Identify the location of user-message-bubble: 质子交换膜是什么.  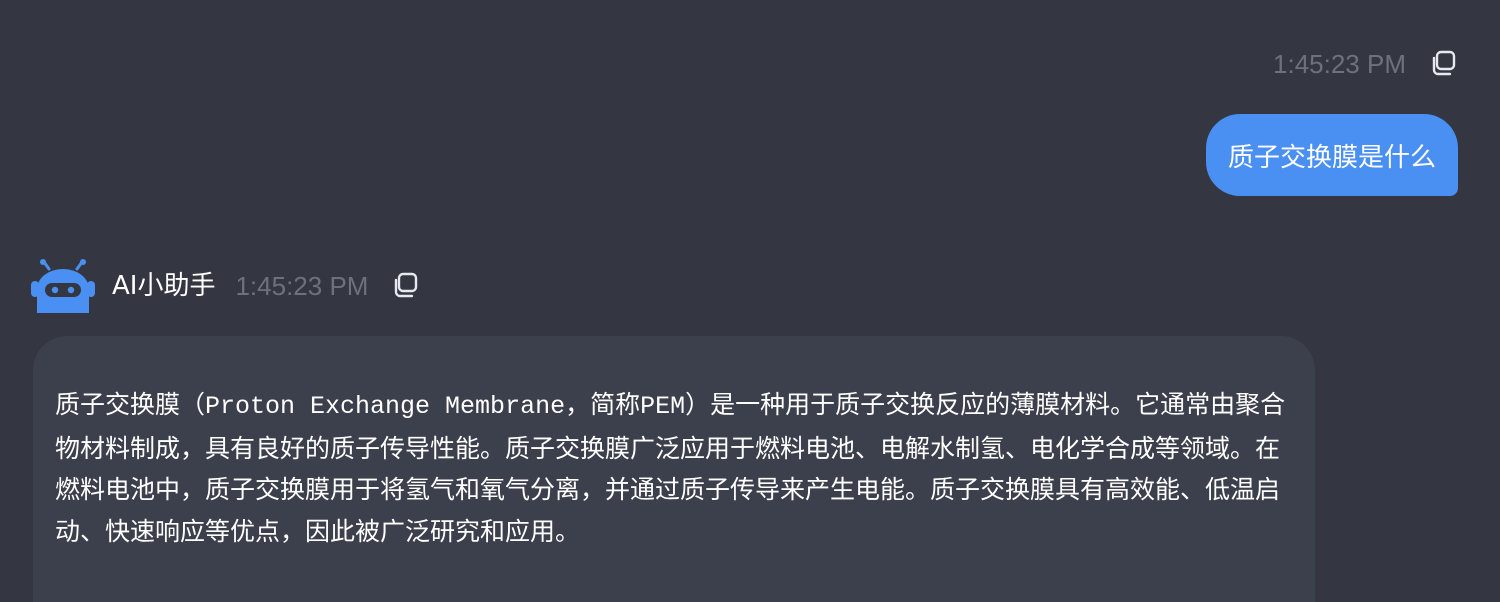
(1331, 155).